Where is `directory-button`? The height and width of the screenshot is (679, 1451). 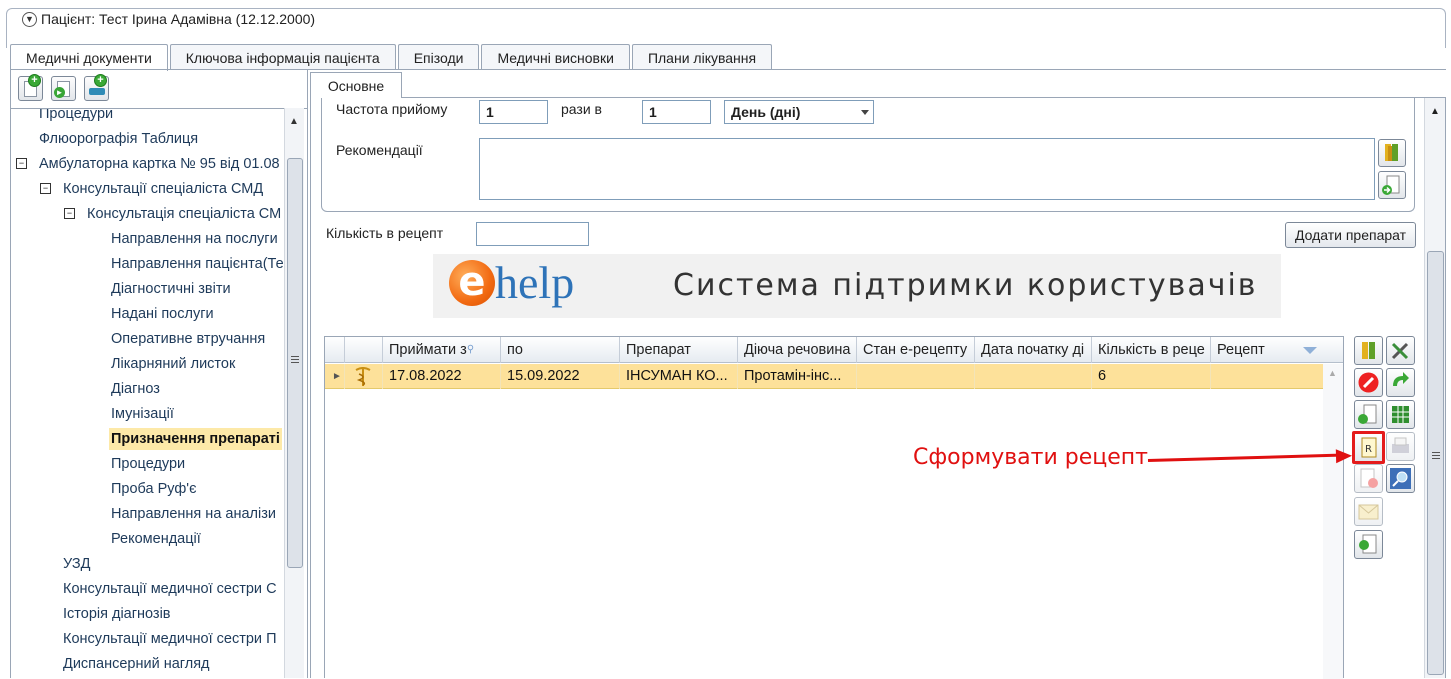 directory-button is located at coordinates (1368, 350).